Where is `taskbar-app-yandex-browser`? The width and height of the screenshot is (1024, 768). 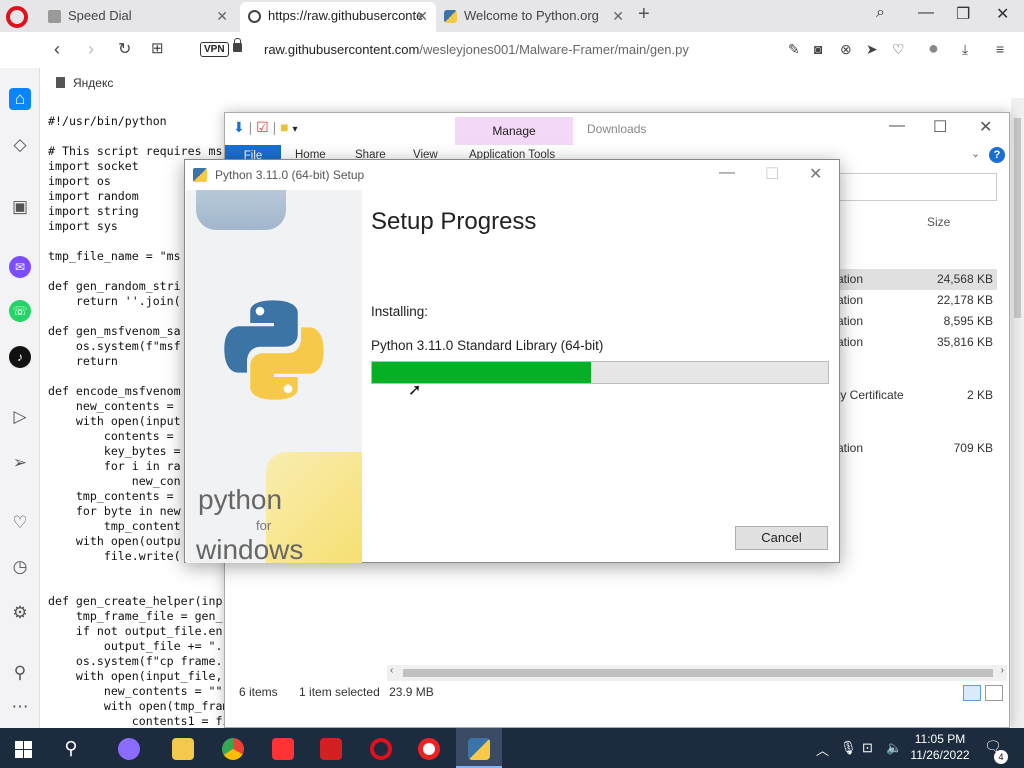
taskbar-app-yandex-browser is located at coordinates (429, 748).